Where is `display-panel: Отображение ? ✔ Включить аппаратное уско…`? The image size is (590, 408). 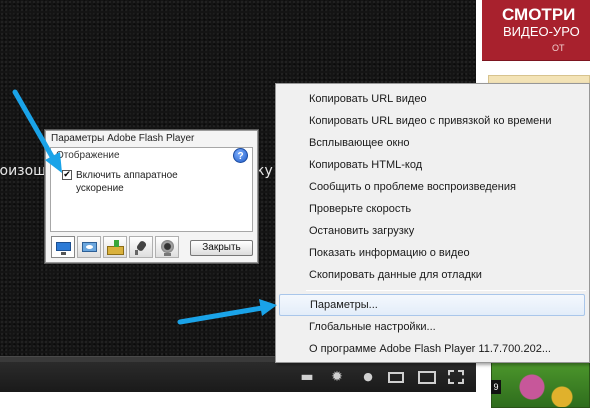
display-panel: Отображение ? ✔ Включить аппаратное уско… is located at coordinates (151, 189).